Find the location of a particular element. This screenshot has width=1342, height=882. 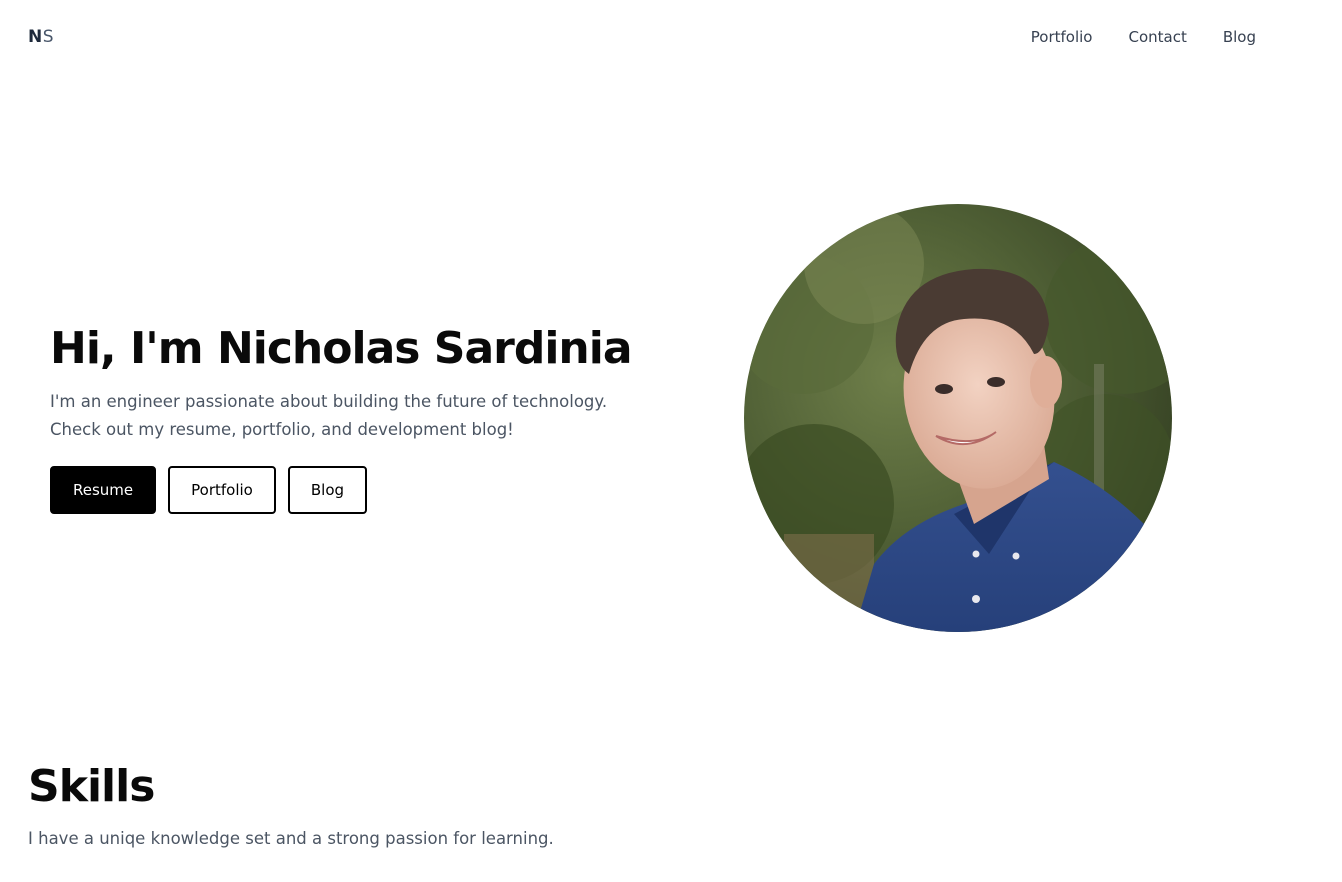

logo-letter-s: S is located at coordinates (48, 37).